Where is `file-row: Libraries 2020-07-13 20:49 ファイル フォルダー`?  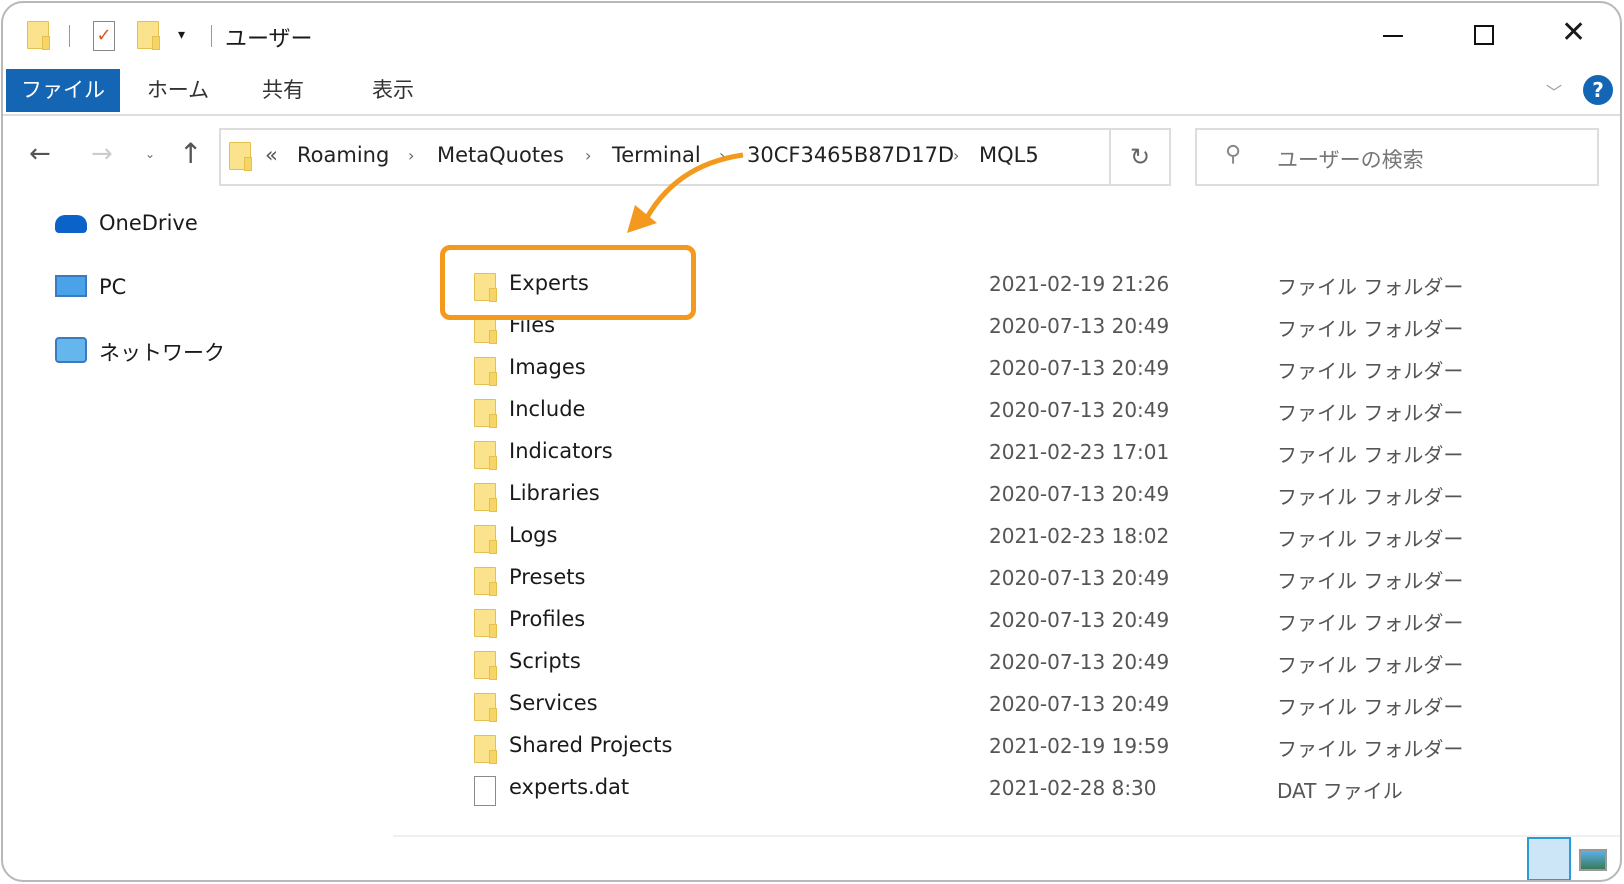
file-row: Libraries 2020-07-13 20:49 ファイル フォルダー is located at coordinates (753, 498).